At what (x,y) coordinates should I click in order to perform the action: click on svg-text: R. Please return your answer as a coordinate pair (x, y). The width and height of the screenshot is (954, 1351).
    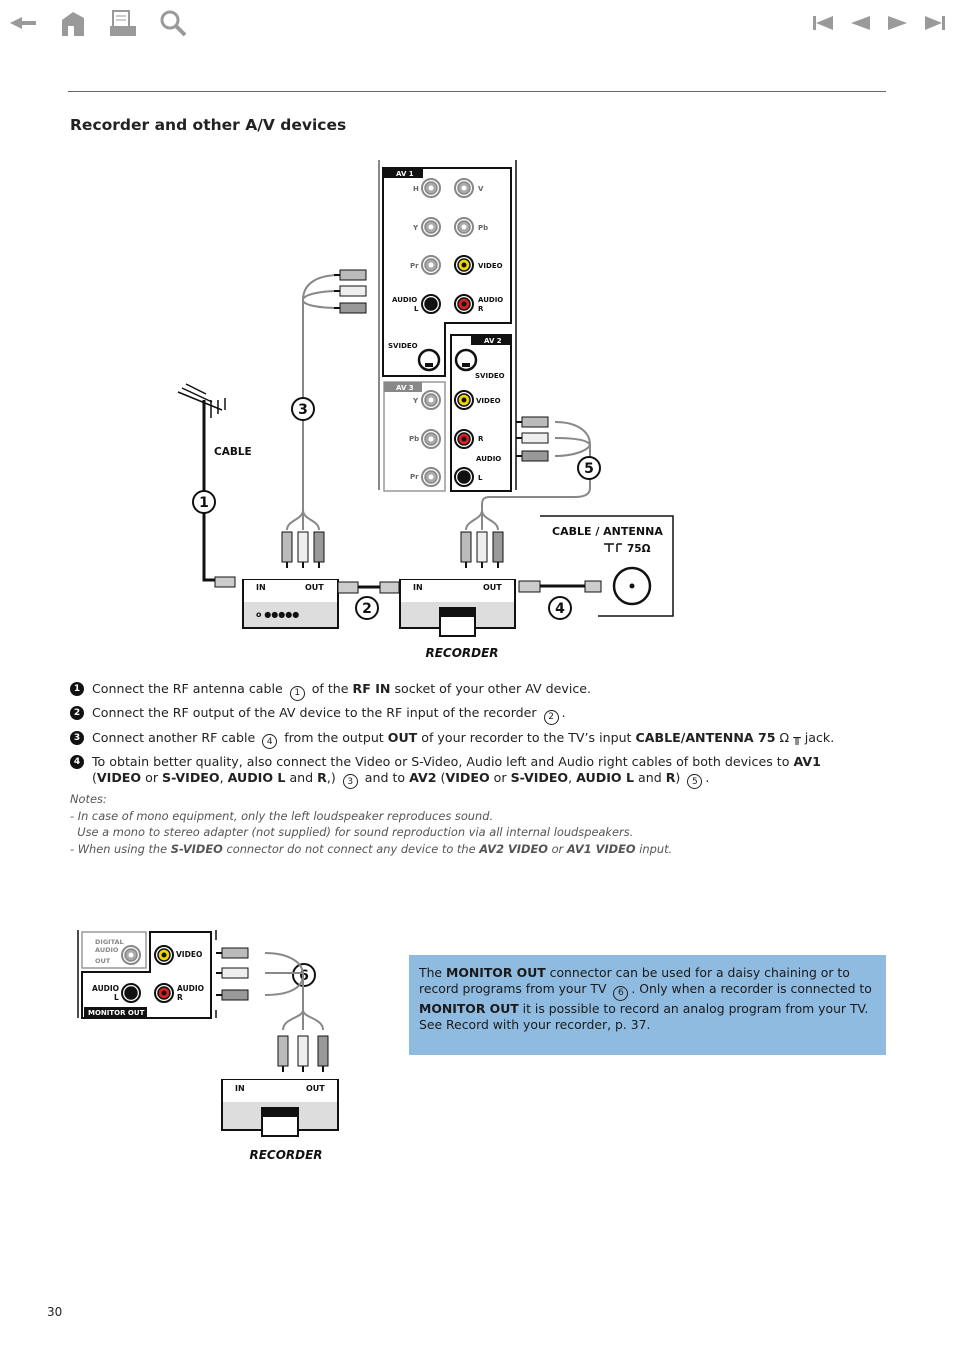
    Looking at the image, I should click on (481, 439).